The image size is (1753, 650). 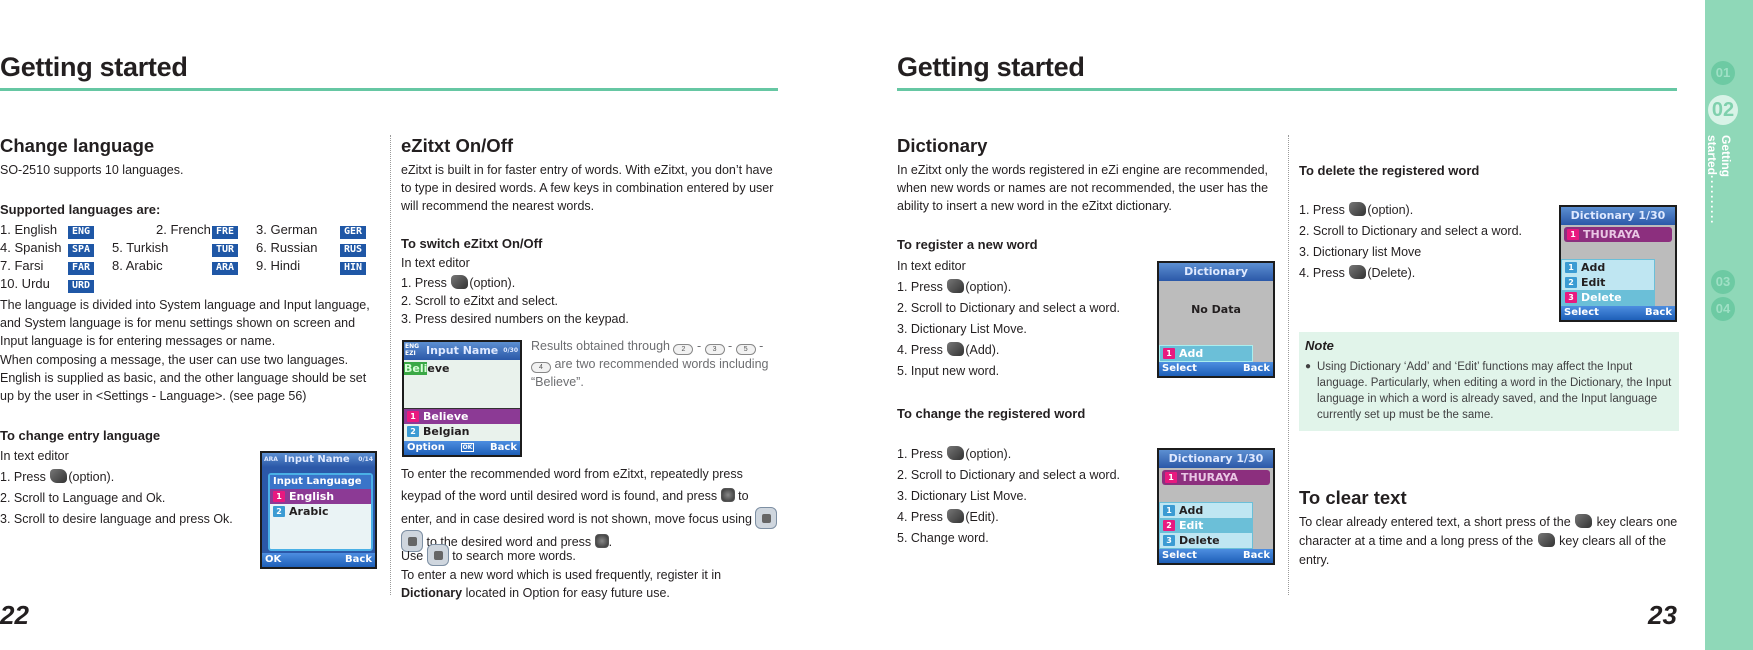 I want to click on option-row: 2 Arabic, so click(x=320, y=511).